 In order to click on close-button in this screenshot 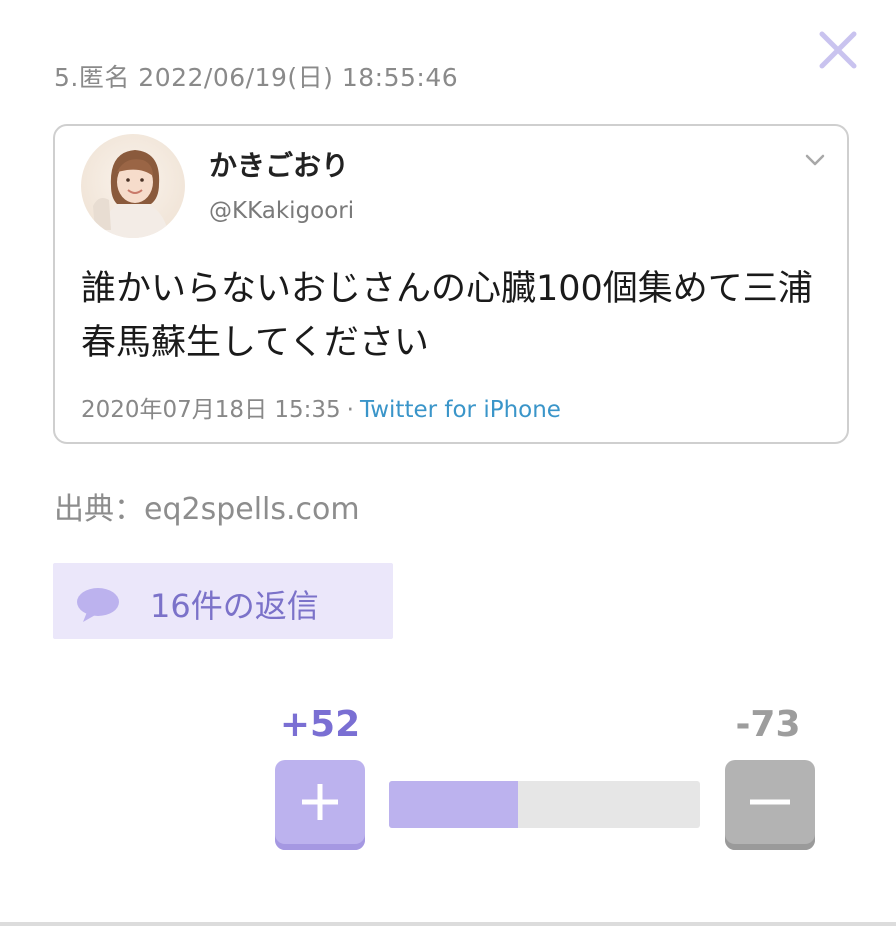, I will do `click(838, 50)`.